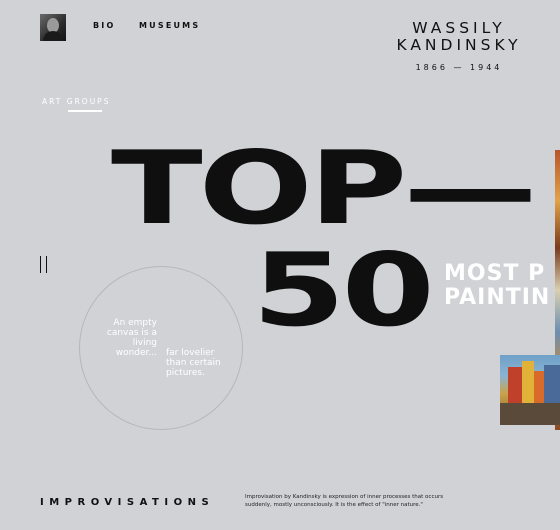 The height and width of the screenshot is (530, 560). I want to click on painting-street, so click(530, 414).